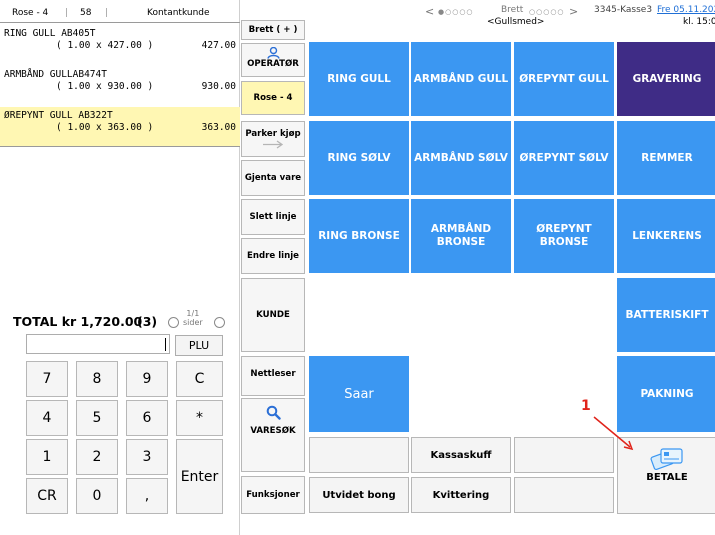 The height and width of the screenshot is (535, 715). I want to click on next-page-radio, so click(219, 322).